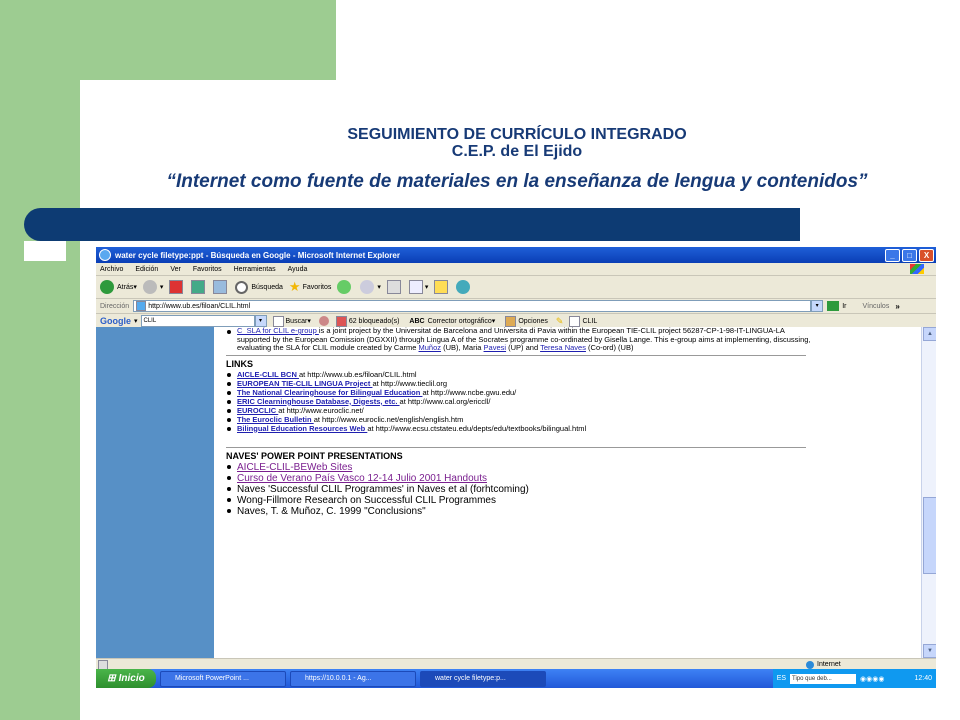 The image size is (960, 720). I want to click on intro-text-4: (Co-ord) (UB), so click(609, 347).